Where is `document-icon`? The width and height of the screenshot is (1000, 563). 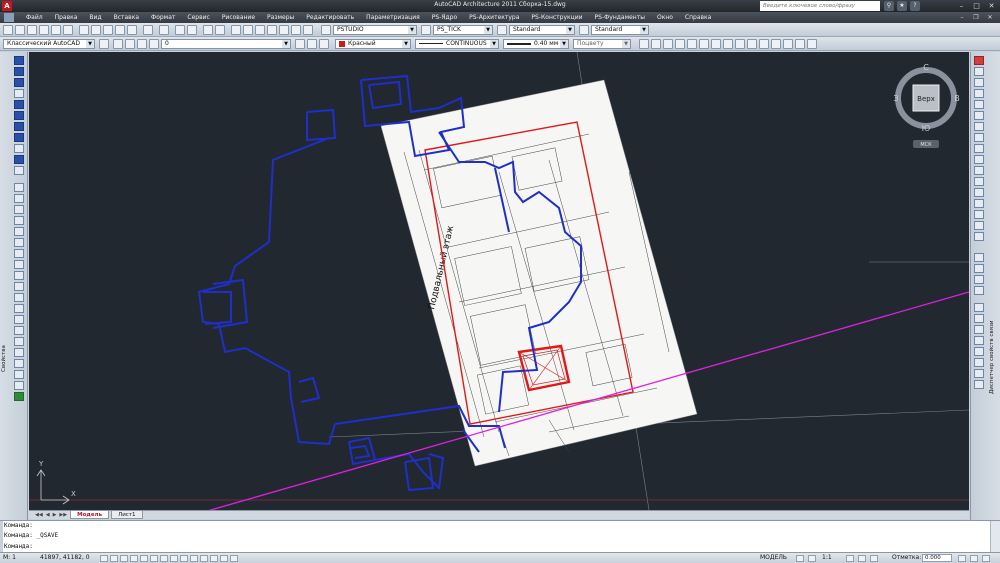
document-icon is located at coordinates (9, 17).